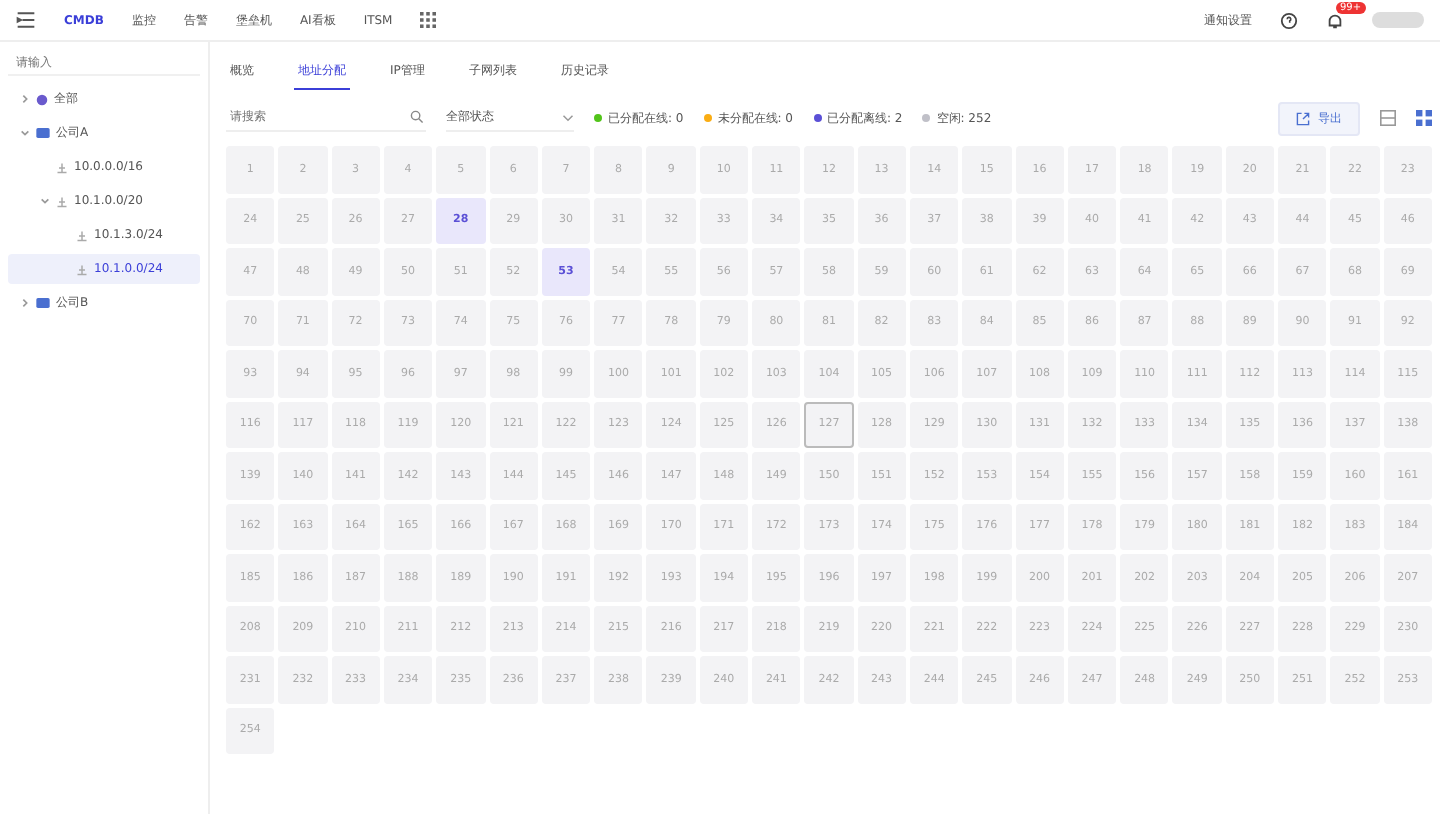 This screenshot has width=1440, height=814. I want to click on help-icon, so click(1289, 20).